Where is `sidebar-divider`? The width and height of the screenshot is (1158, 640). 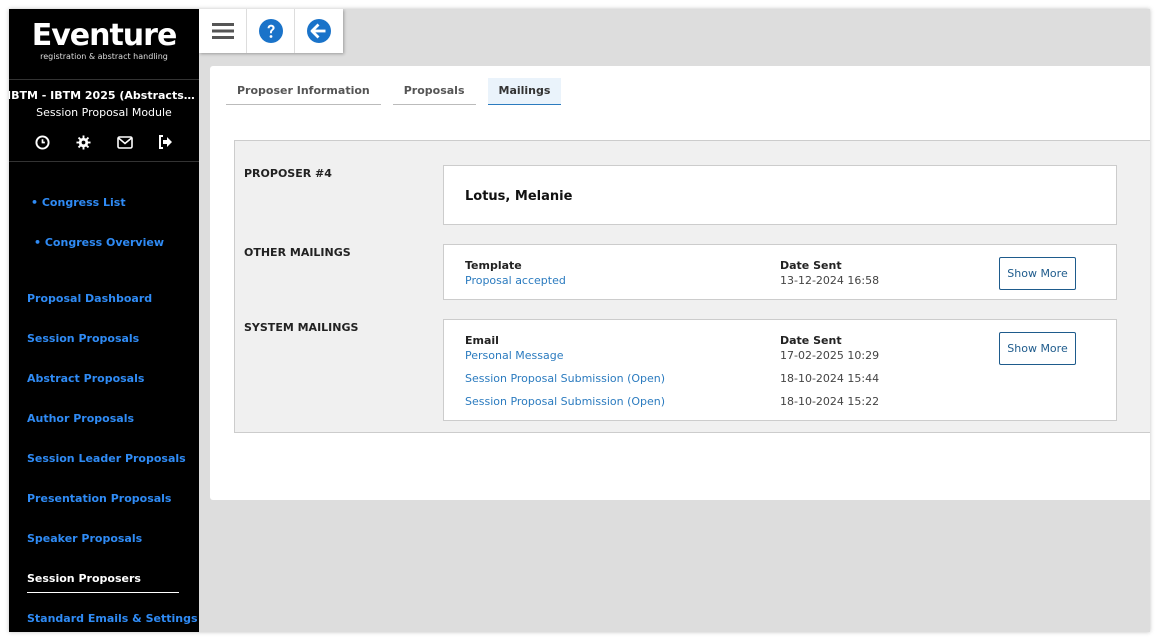
sidebar-divider is located at coordinates (104, 161).